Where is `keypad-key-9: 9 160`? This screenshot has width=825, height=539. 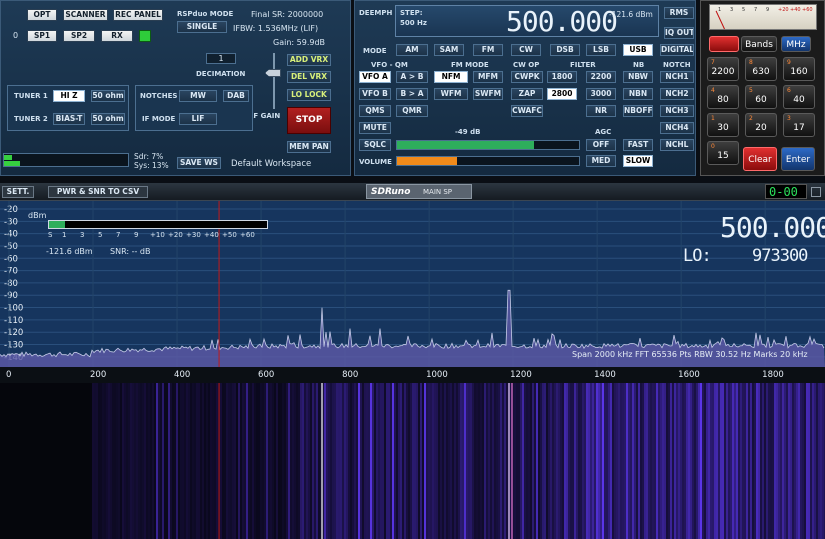 keypad-key-9: 9 160 is located at coordinates (799, 69).